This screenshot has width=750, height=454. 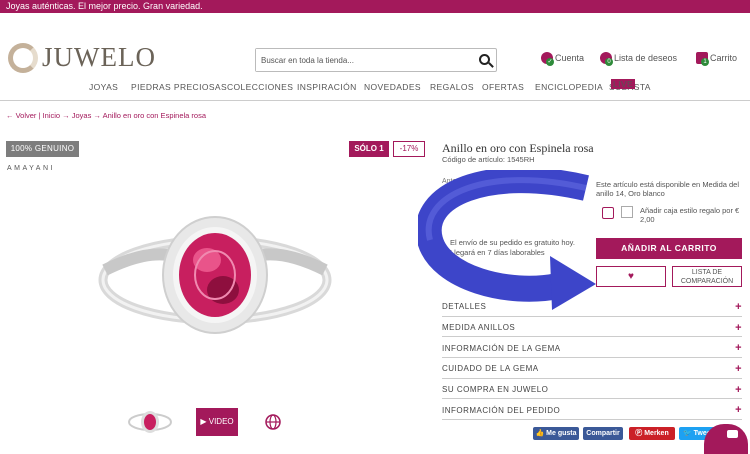 What do you see at coordinates (464, 307) in the screenshot?
I see `accordion-label: DETALLES` at bounding box center [464, 307].